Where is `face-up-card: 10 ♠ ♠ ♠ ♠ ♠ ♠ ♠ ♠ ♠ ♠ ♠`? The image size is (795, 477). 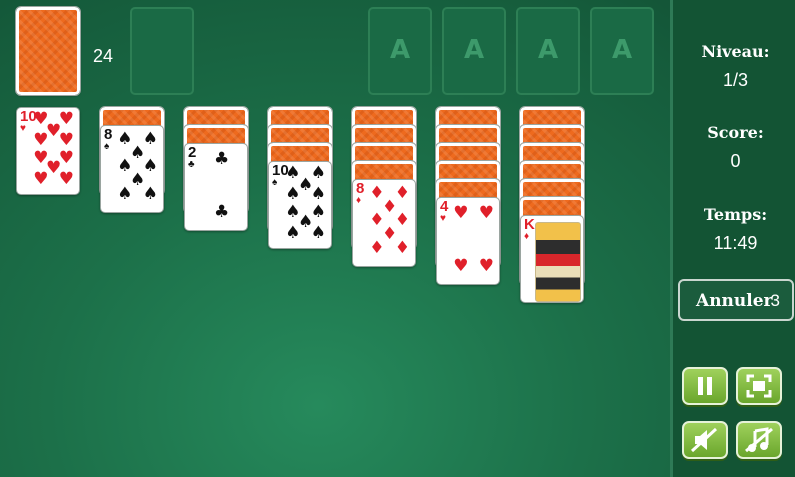 face-up-card: 10 ♠ ♠ ♠ ♠ ♠ ♠ ♠ ♠ ♠ ♠ ♠ is located at coordinates (300, 205).